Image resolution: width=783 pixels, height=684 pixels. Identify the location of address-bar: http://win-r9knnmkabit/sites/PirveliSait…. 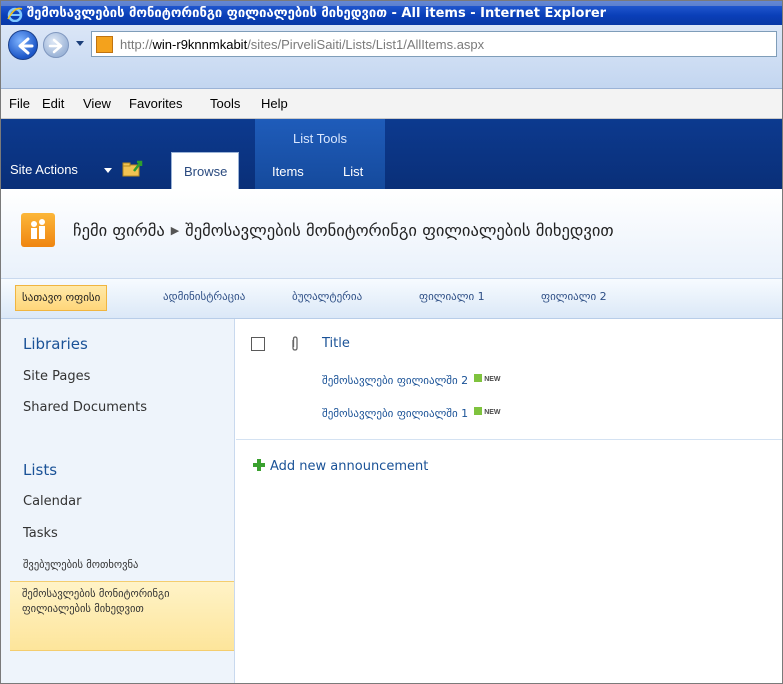
(434, 44).